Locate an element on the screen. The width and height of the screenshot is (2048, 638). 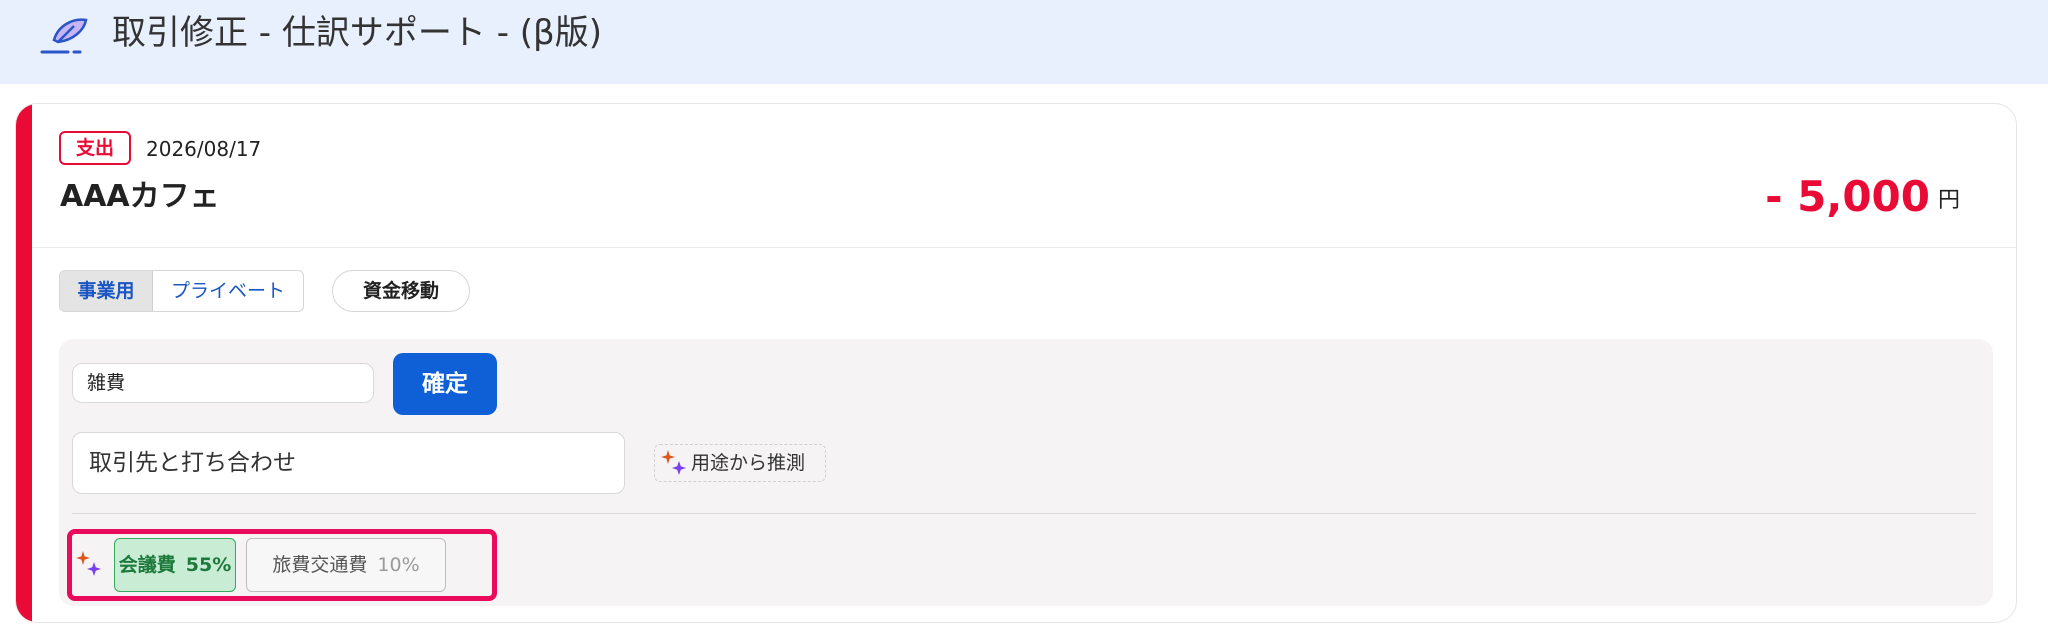
page-title: 取引修正 - 仕訳サポート - (β版) is located at coordinates (357, 33).